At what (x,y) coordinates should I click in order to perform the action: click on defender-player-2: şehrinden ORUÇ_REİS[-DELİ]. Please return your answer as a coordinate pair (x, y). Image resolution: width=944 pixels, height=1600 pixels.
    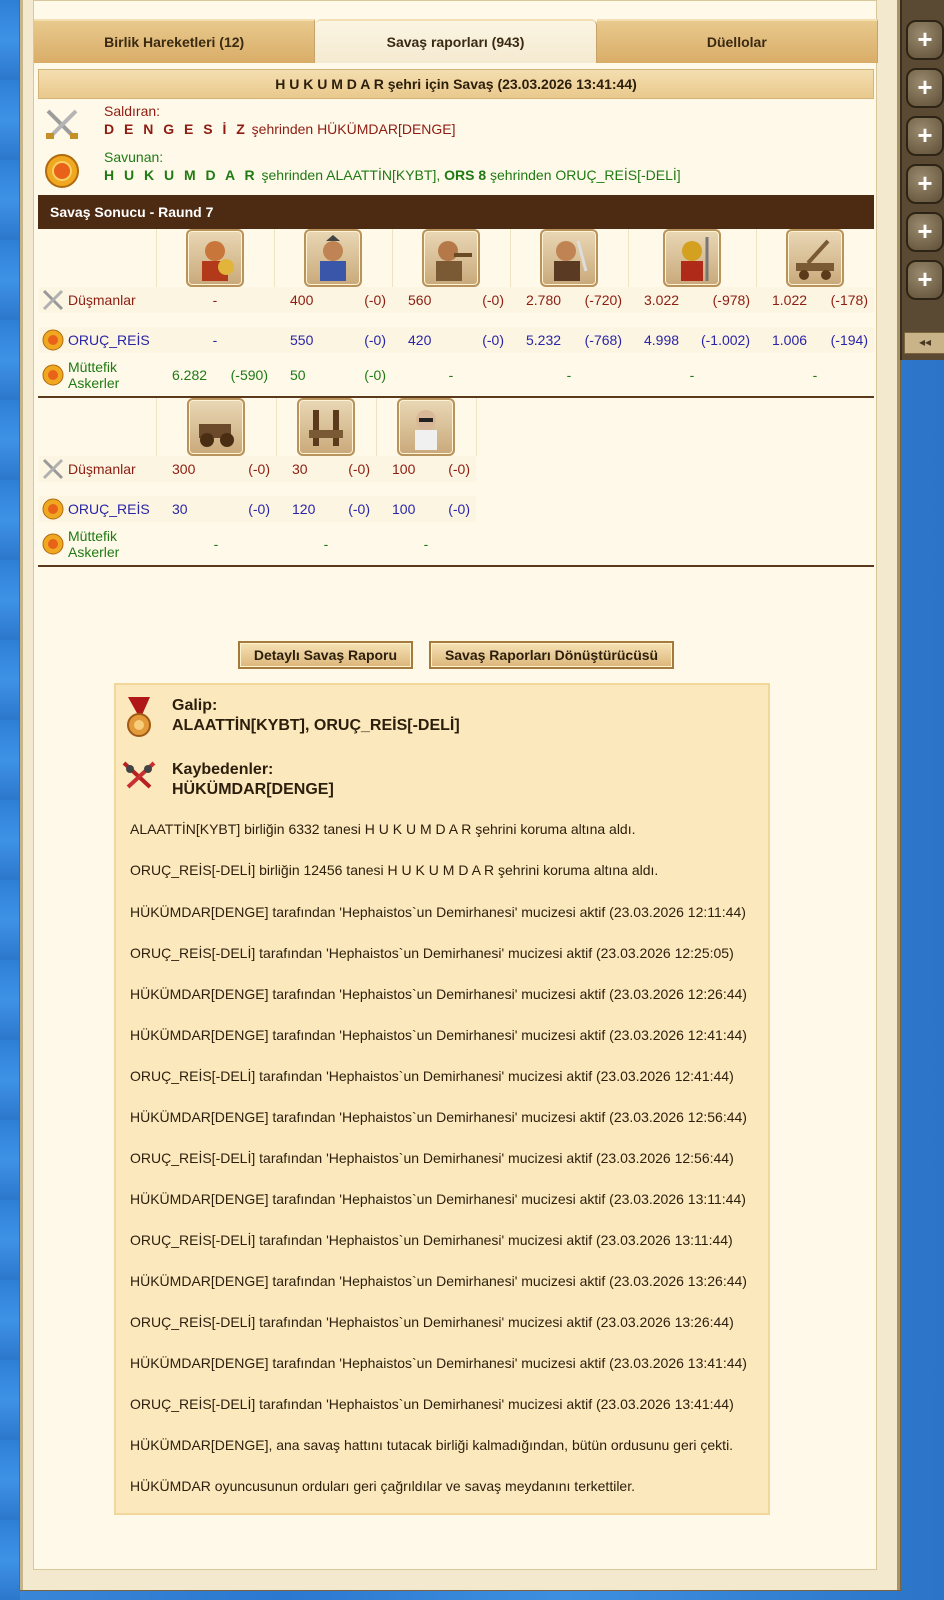
    Looking at the image, I should click on (583, 175).